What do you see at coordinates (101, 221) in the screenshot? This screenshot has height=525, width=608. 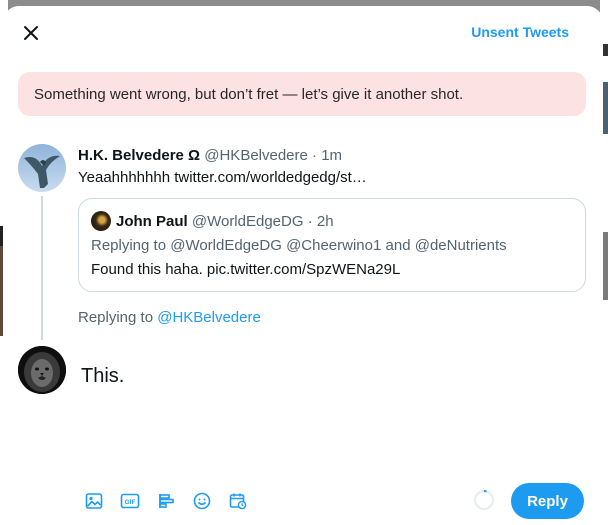 I see `quoted-avatar` at bounding box center [101, 221].